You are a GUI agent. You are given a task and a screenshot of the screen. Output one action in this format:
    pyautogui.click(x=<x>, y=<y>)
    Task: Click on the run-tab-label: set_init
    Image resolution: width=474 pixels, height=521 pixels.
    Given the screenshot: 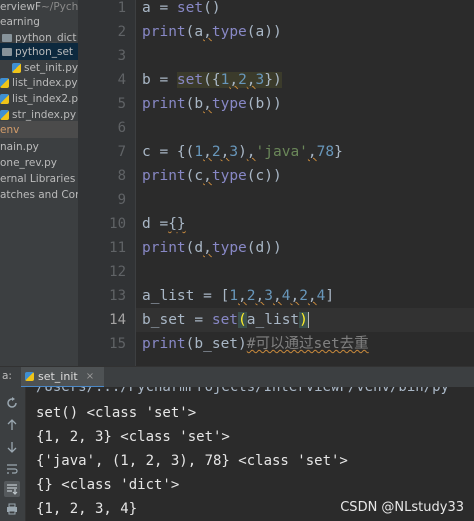 What is the action you would take?
    pyautogui.click(x=58, y=376)
    